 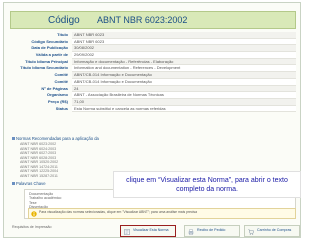 I want to click on keywords-title-text: Palavras Chave, so click(x=31, y=183).